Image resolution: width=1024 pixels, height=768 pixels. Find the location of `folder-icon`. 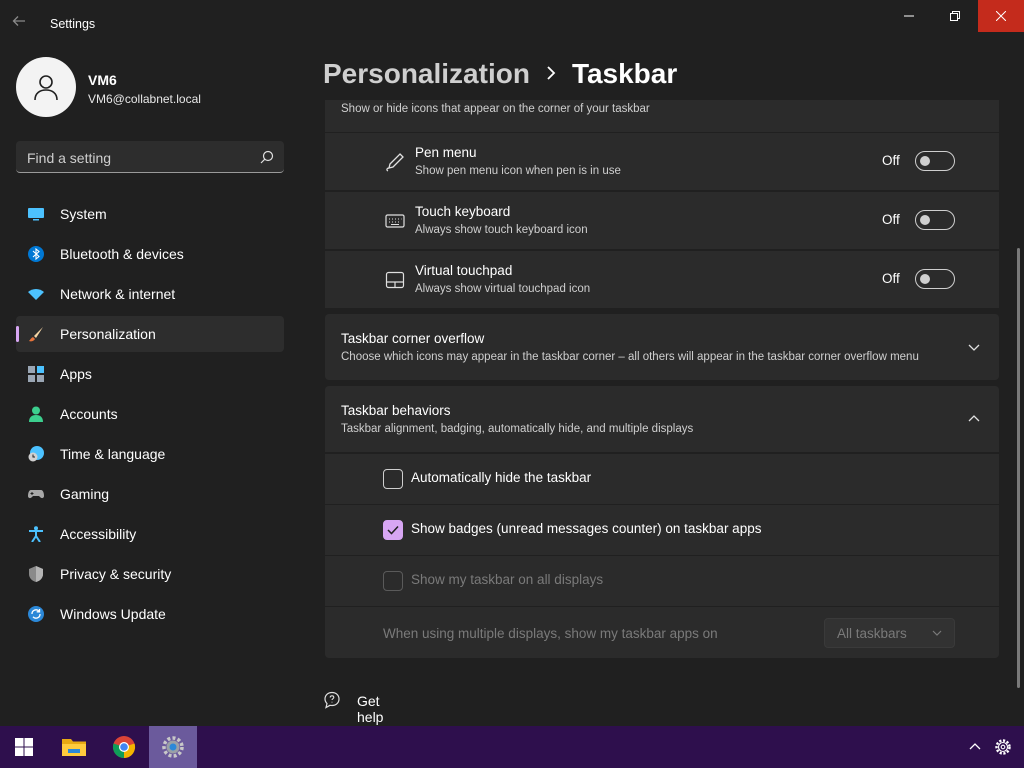

folder-icon is located at coordinates (74, 747).